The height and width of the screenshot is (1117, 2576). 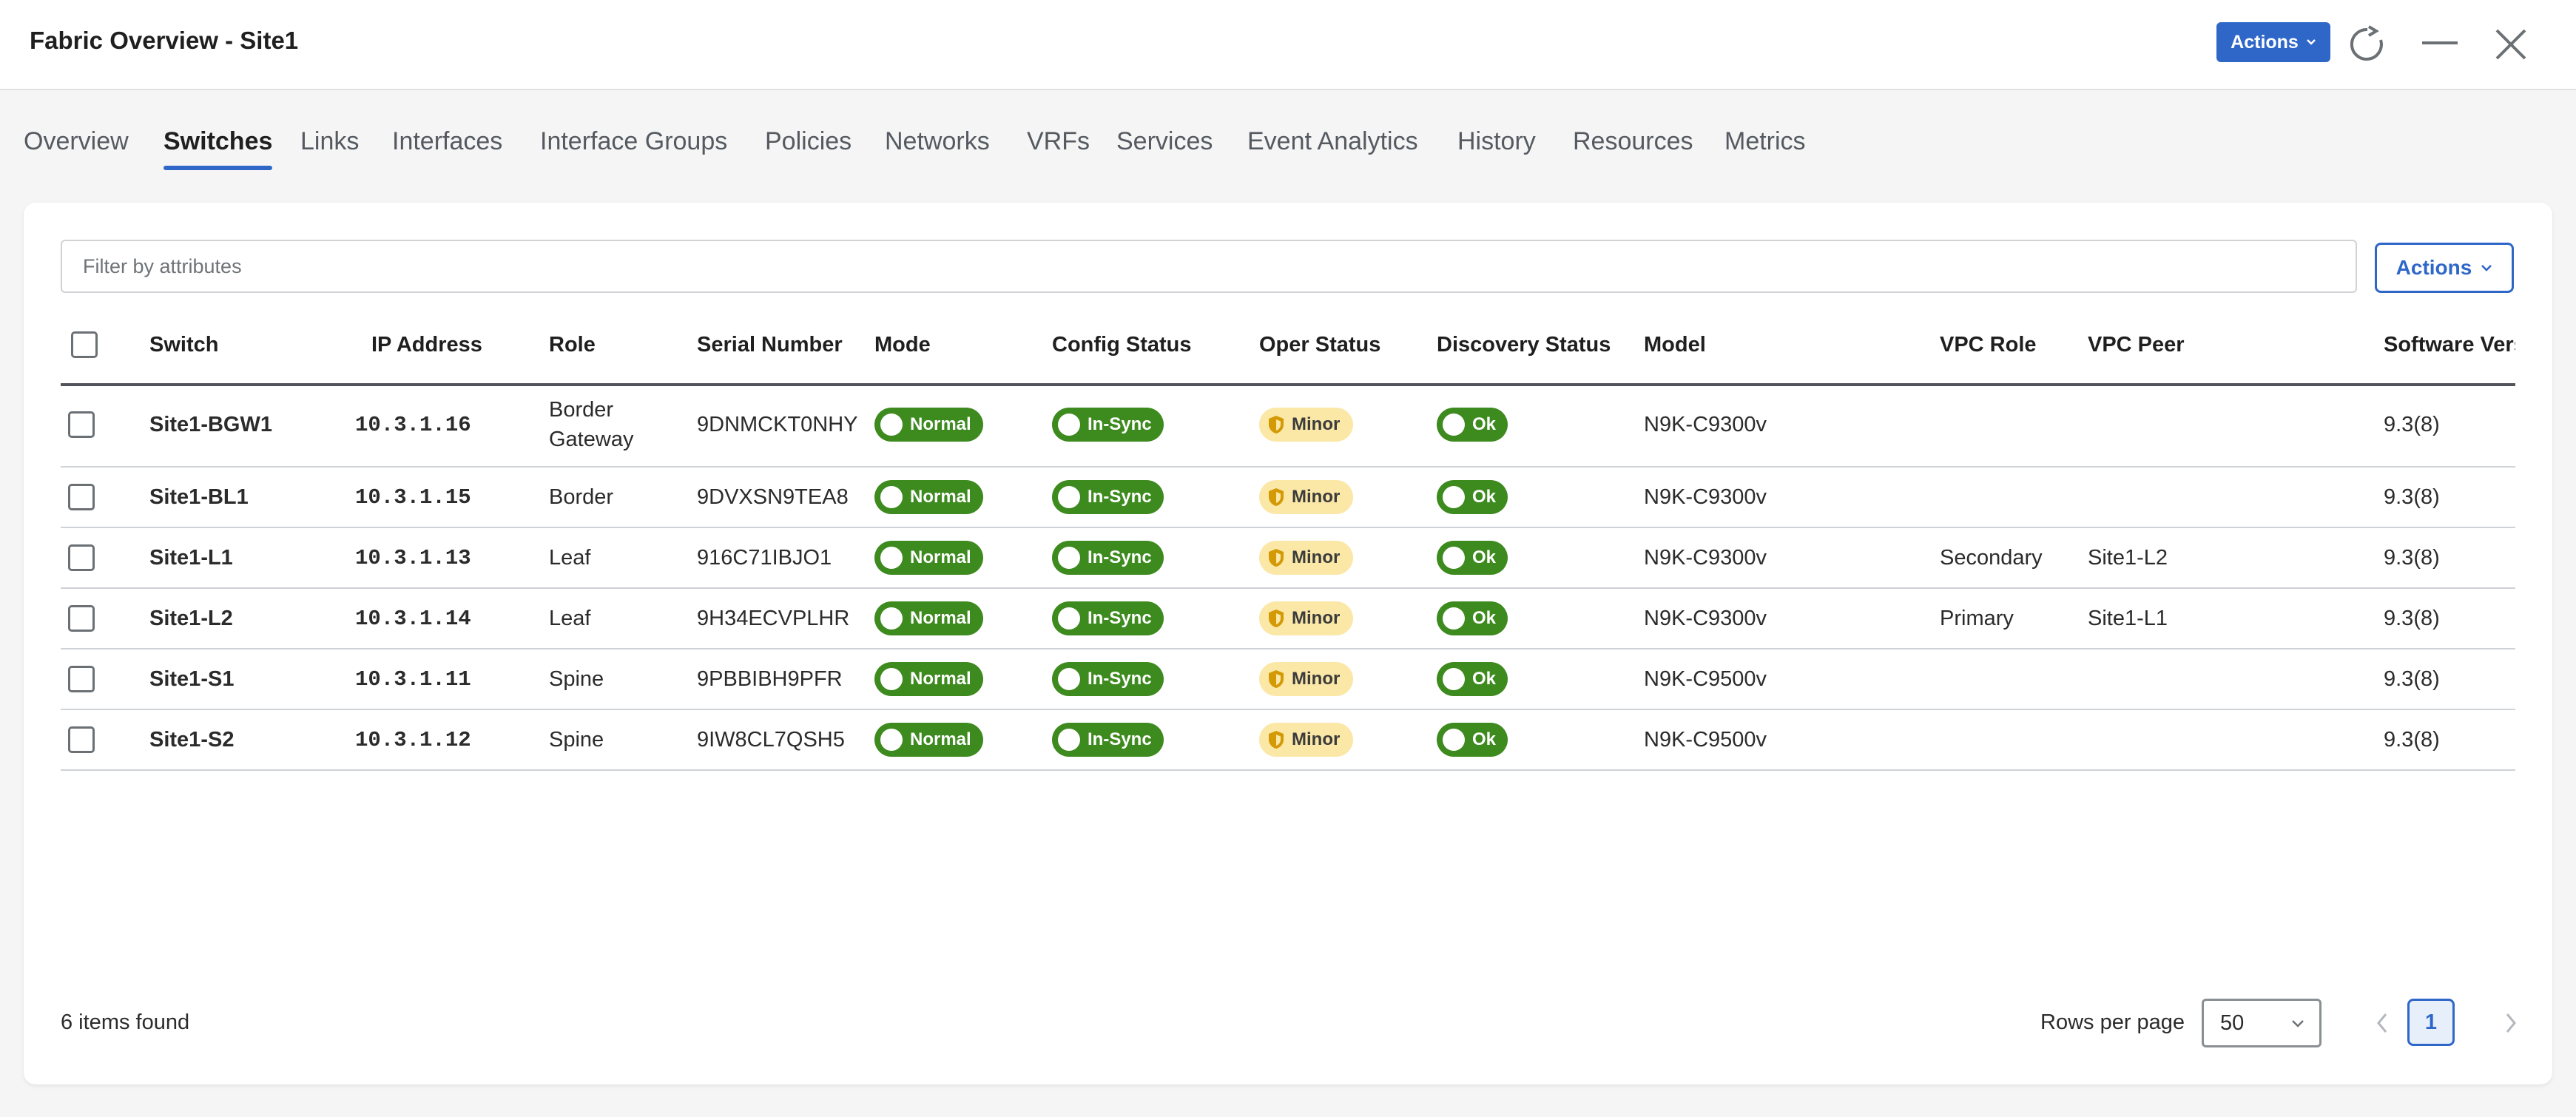 I want to click on minimize-icon, so click(x=2440, y=44).